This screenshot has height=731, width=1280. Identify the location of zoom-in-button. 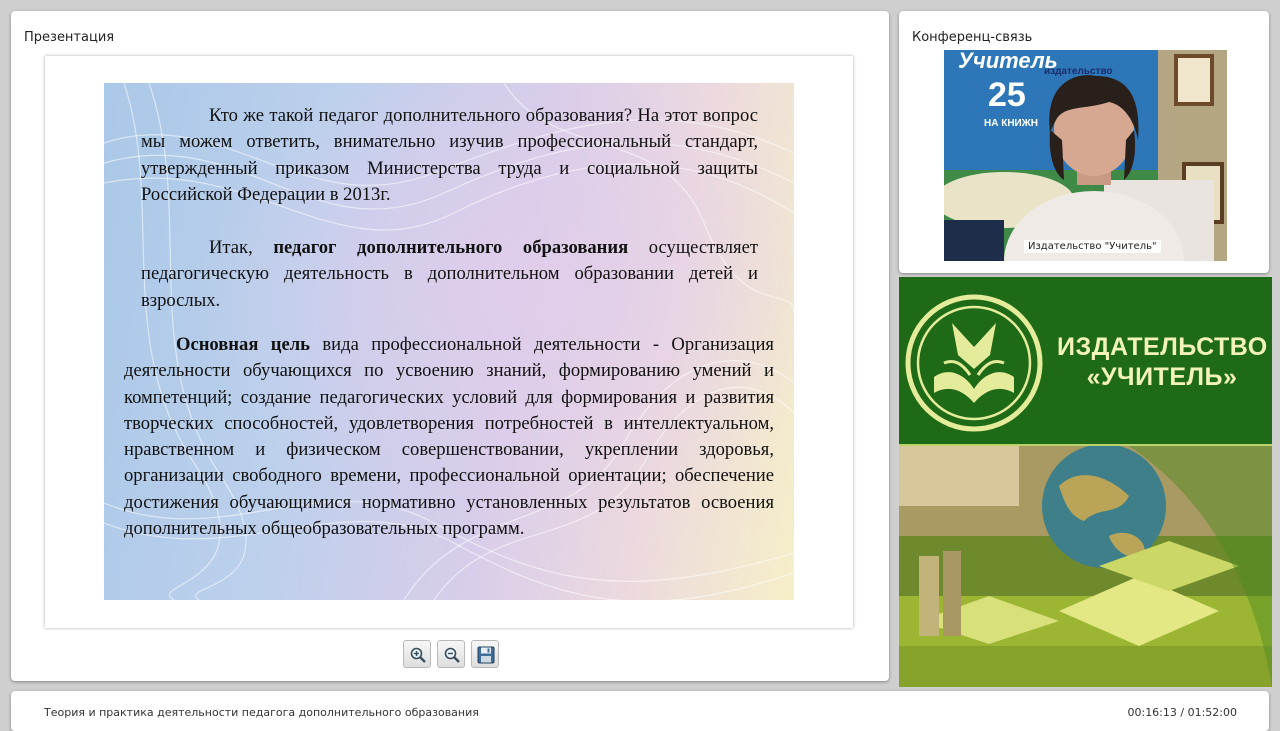
(417, 654).